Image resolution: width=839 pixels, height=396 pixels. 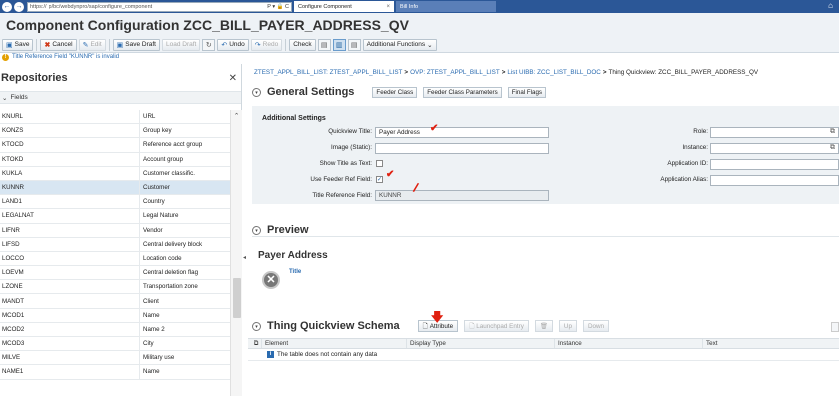 I want to click on tab-configure-component: Configure Component ×, so click(x=344, y=6).